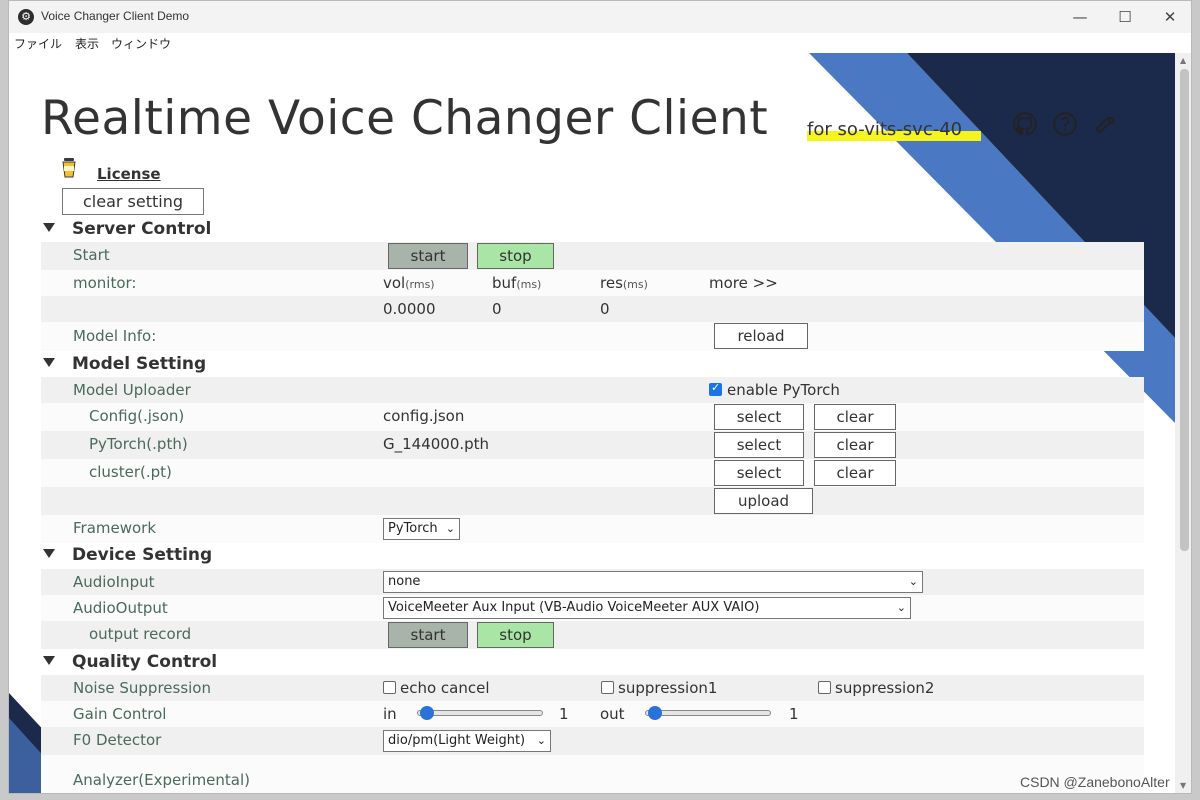  Describe the element at coordinates (759, 417) in the screenshot. I see `config-select-button: select` at that location.